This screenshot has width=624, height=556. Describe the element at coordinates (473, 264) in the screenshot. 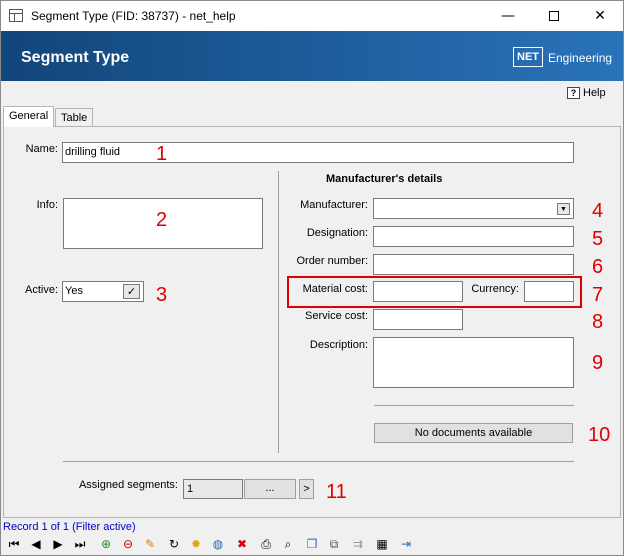

I see `order-number-field` at that location.